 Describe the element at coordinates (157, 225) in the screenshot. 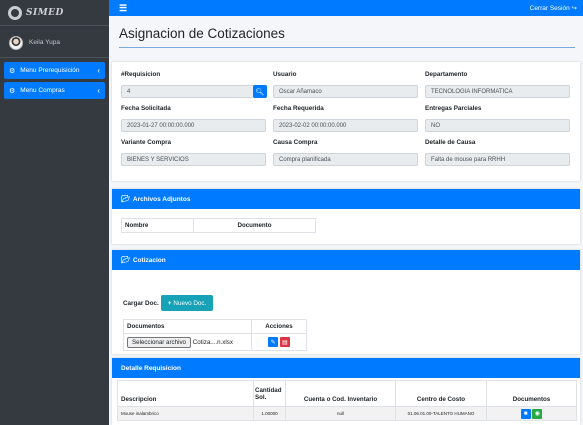

I see `column-header: Nombre` at that location.